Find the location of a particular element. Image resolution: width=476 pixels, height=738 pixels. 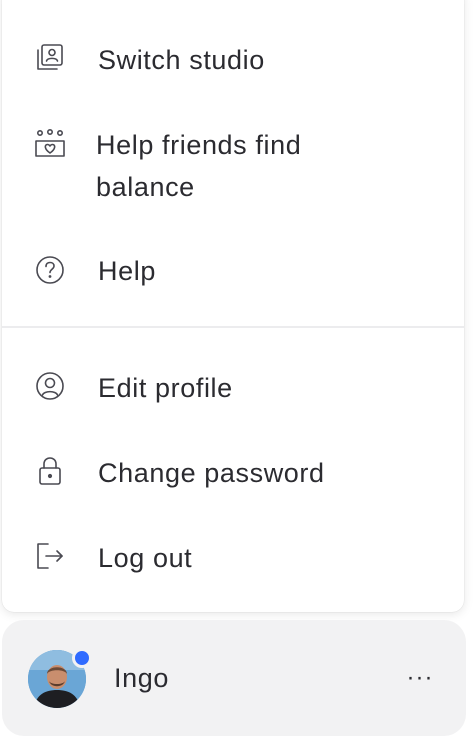

menu-item-edit-profile is located at coordinates (233, 389).